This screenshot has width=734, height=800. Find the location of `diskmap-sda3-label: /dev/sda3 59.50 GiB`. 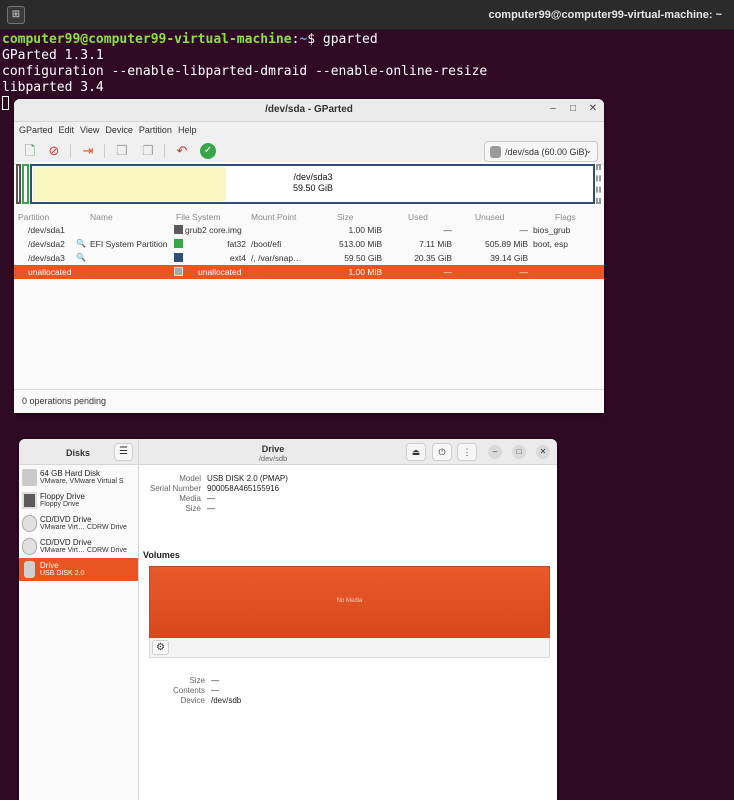

diskmap-sda3-label: /dev/sda3 59.50 GiB is located at coordinates (313, 182).